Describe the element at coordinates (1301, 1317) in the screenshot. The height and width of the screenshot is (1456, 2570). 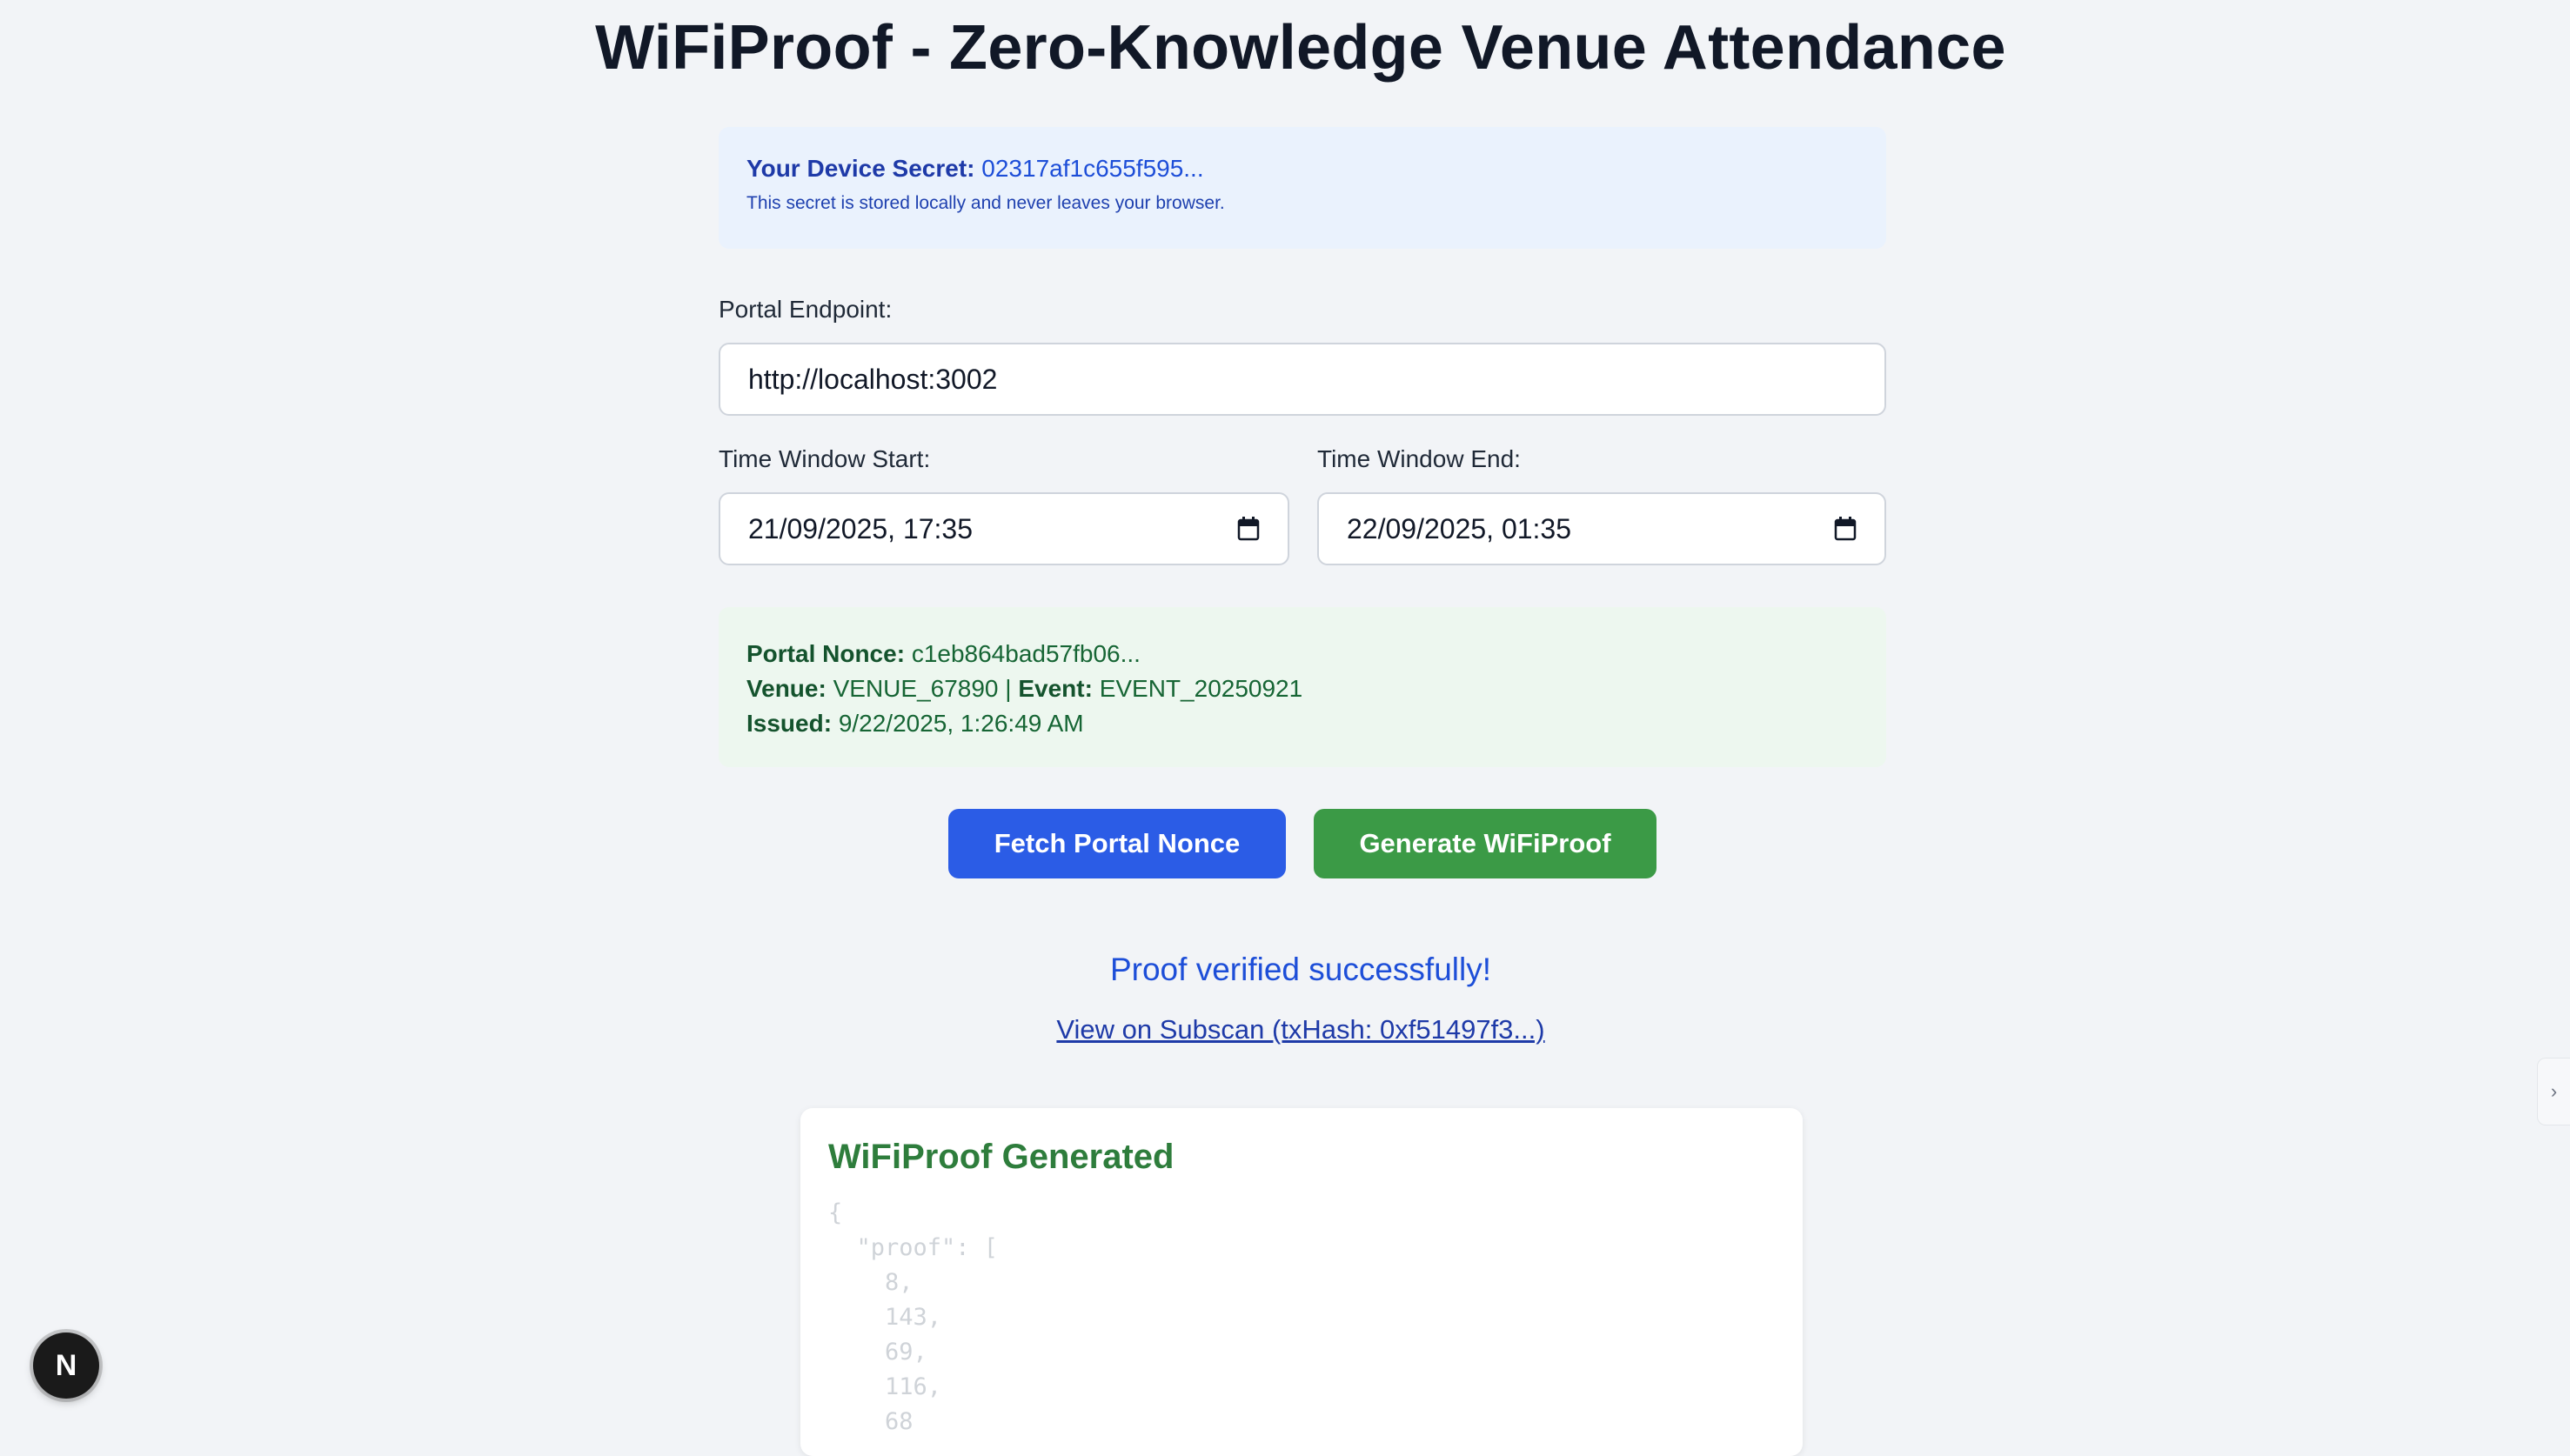
I see `proof-json-output: { "proof": [ 8, 143, 69, 116, 68` at that location.